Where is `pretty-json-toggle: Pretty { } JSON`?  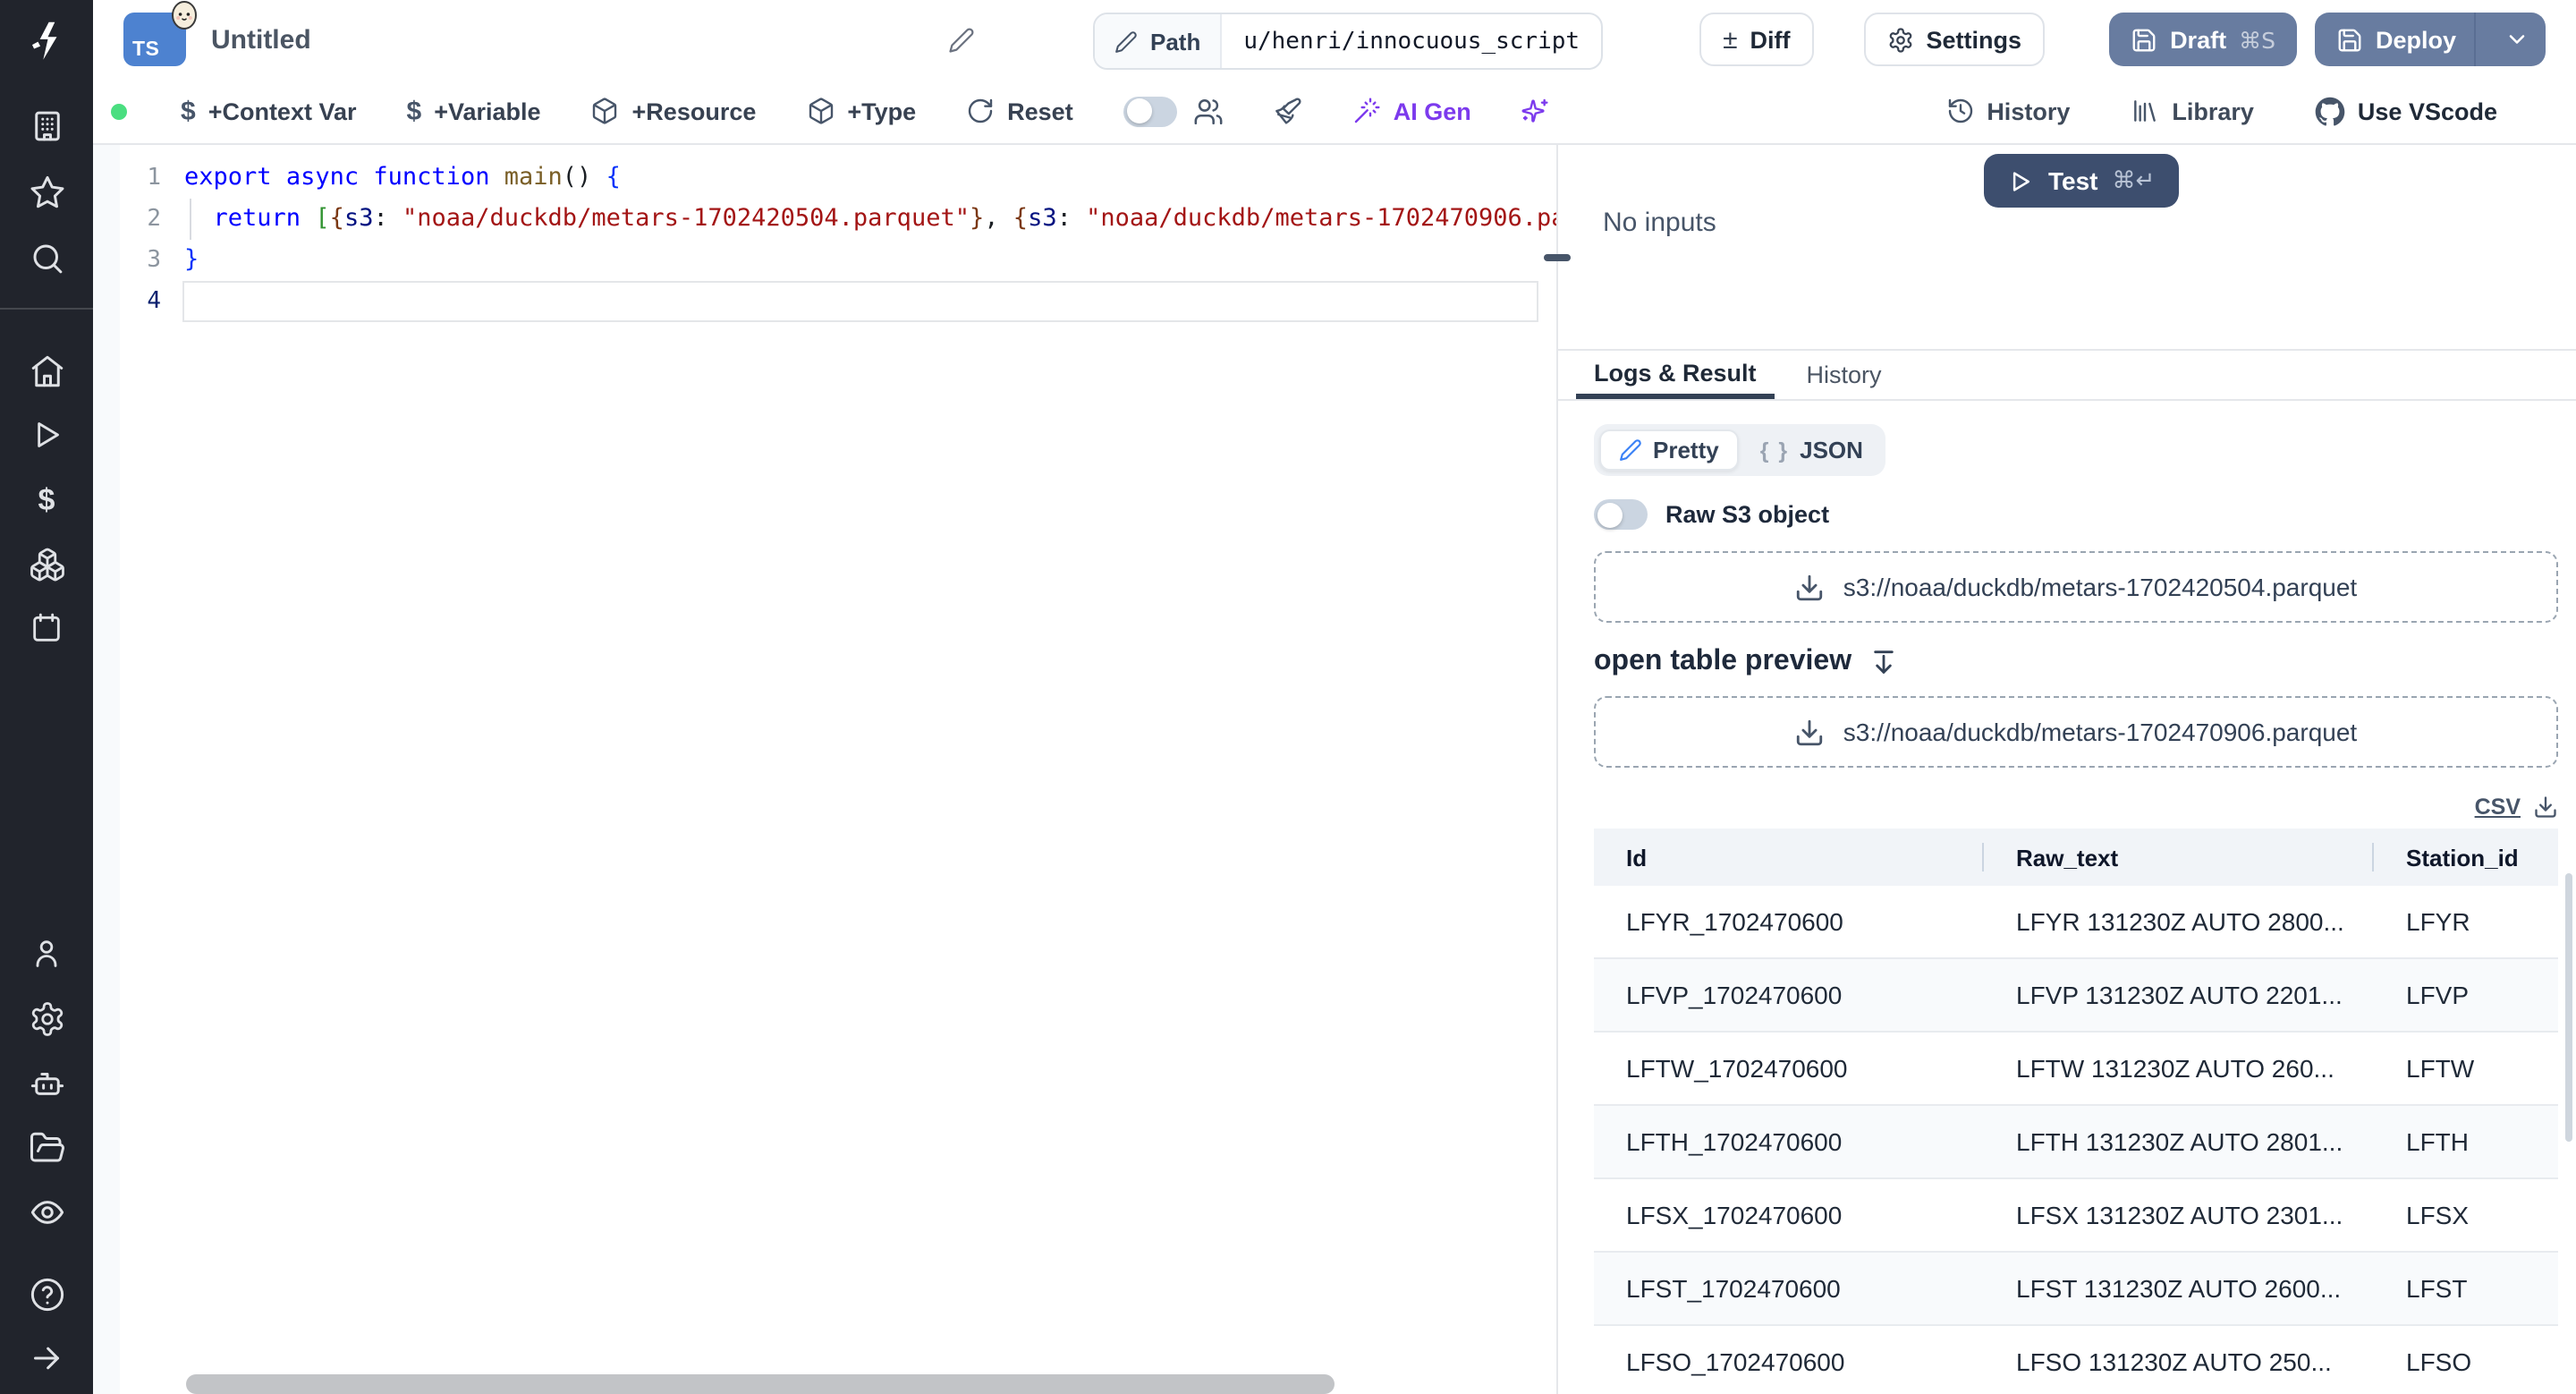 pretty-json-toggle: Pretty { } JSON is located at coordinates (1740, 450).